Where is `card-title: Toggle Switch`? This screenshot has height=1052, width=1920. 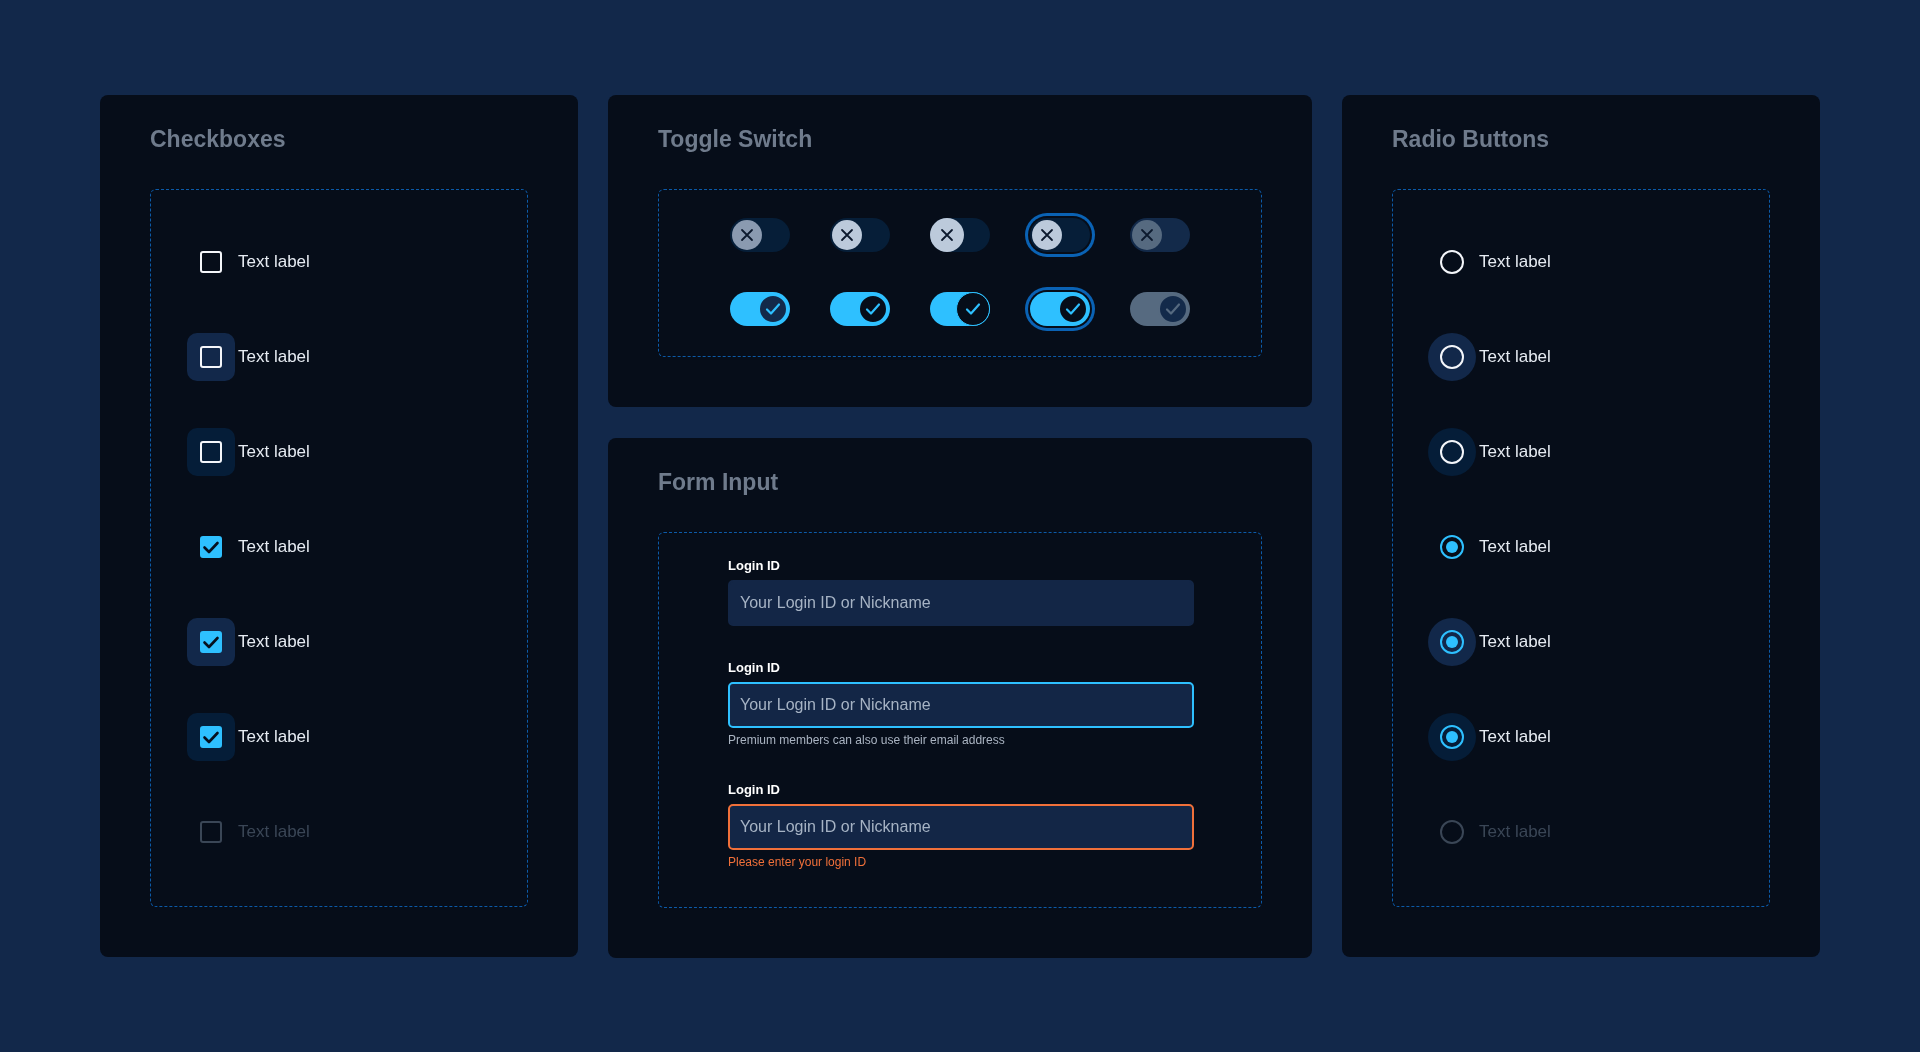
card-title: Toggle Switch is located at coordinates (736, 139).